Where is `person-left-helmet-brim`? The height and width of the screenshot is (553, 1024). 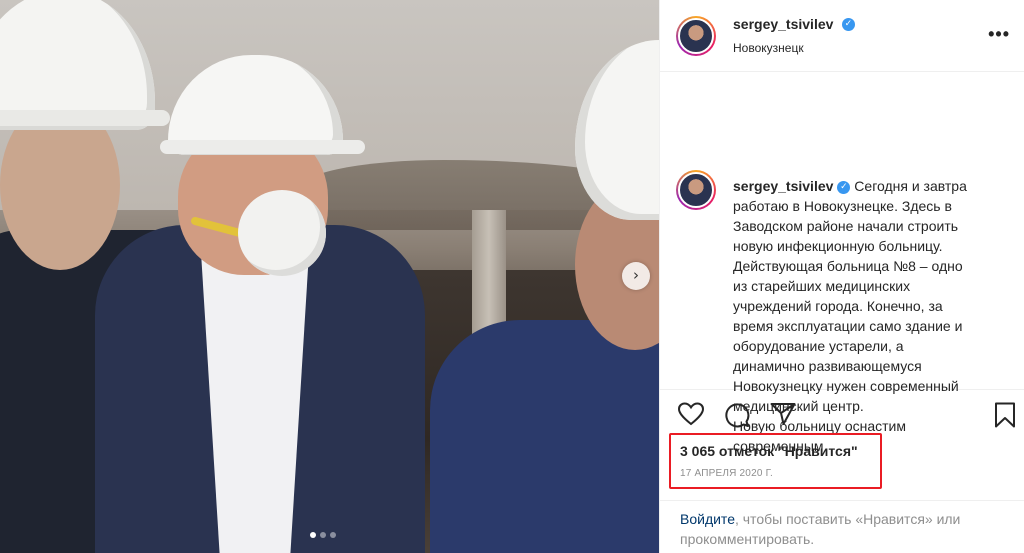
person-left-helmet-brim is located at coordinates (85, 118).